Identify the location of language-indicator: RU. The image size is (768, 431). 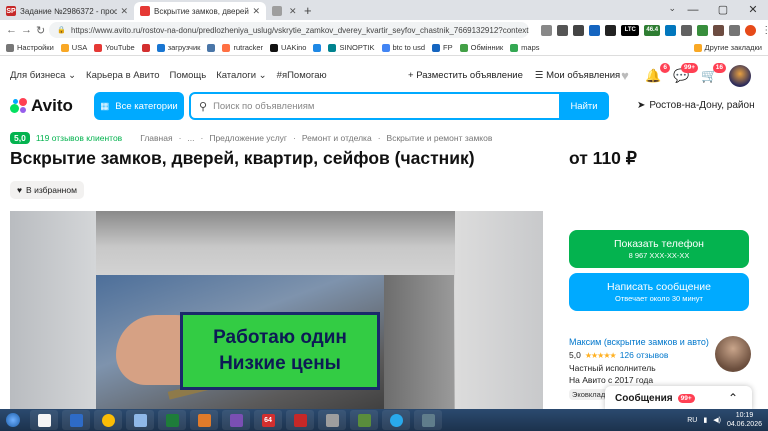
(692, 420).